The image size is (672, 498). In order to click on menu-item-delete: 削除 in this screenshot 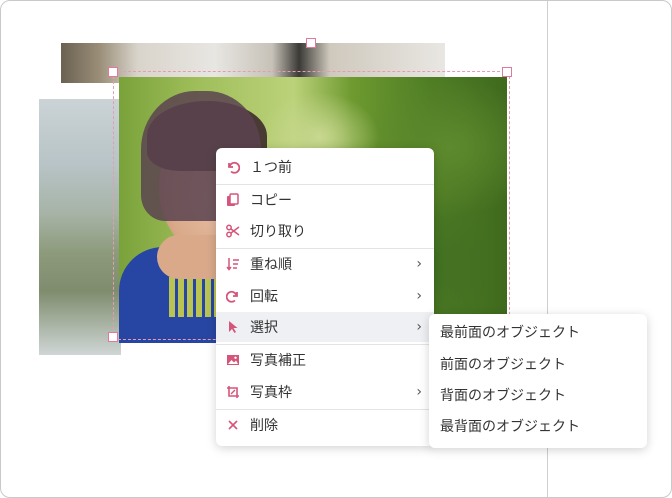, I will do `click(325, 425)`.